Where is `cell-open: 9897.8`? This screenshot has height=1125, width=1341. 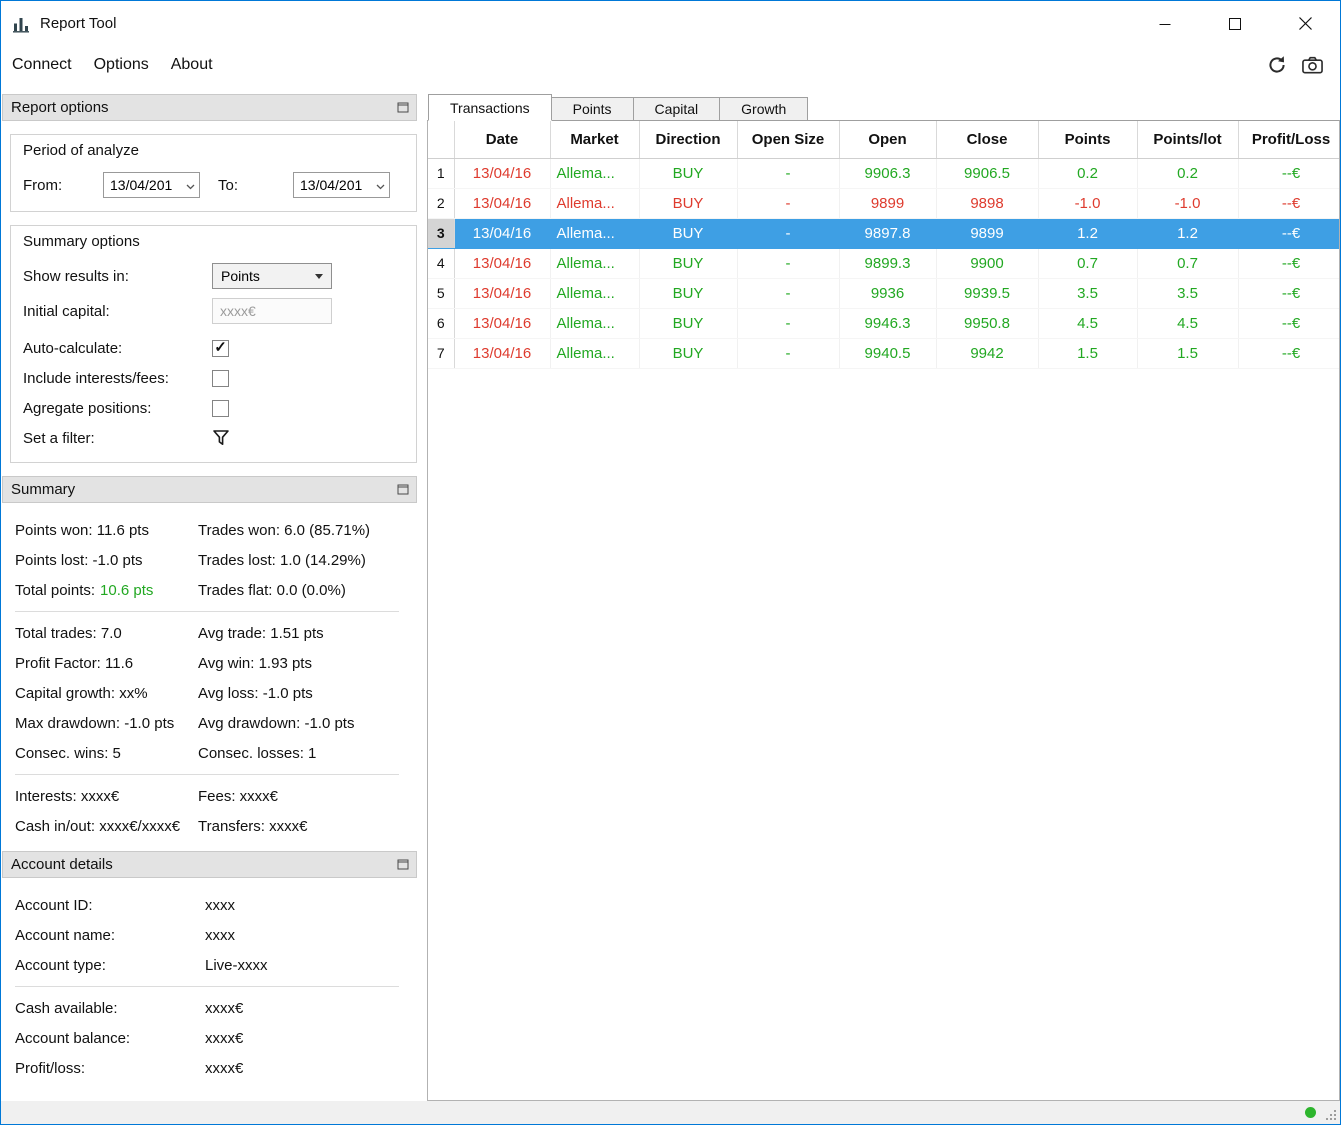 cell-open: 9897.8 is located at coordinates (888, 233).